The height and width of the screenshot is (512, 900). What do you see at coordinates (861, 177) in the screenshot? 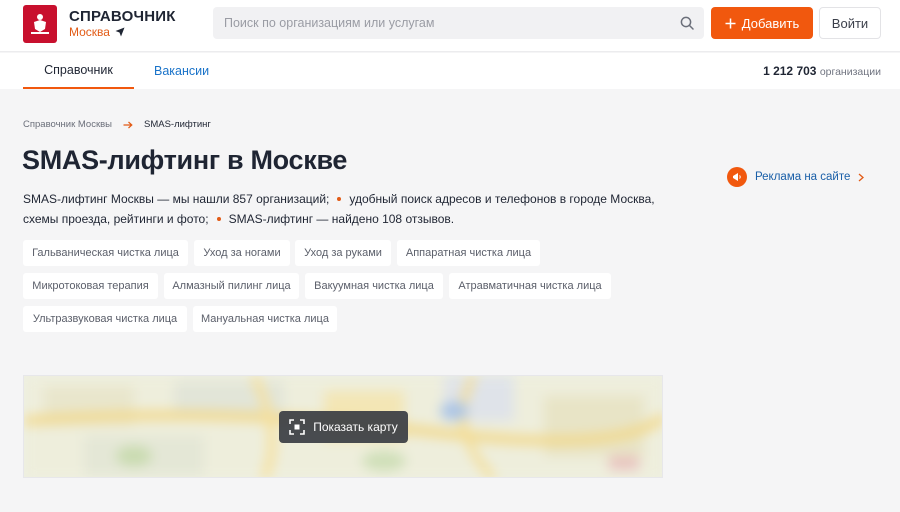
I see `chevron-right-icon` at bounding box center [861, 177].